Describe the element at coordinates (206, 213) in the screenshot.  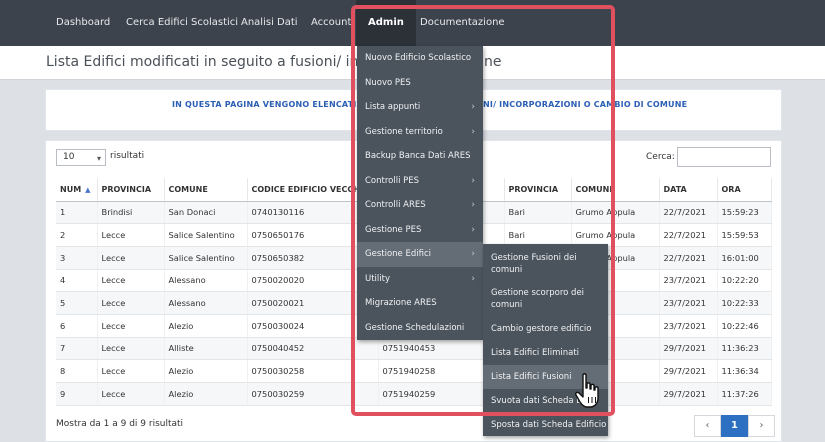
I see `table-cell: San Donaci` at that location.